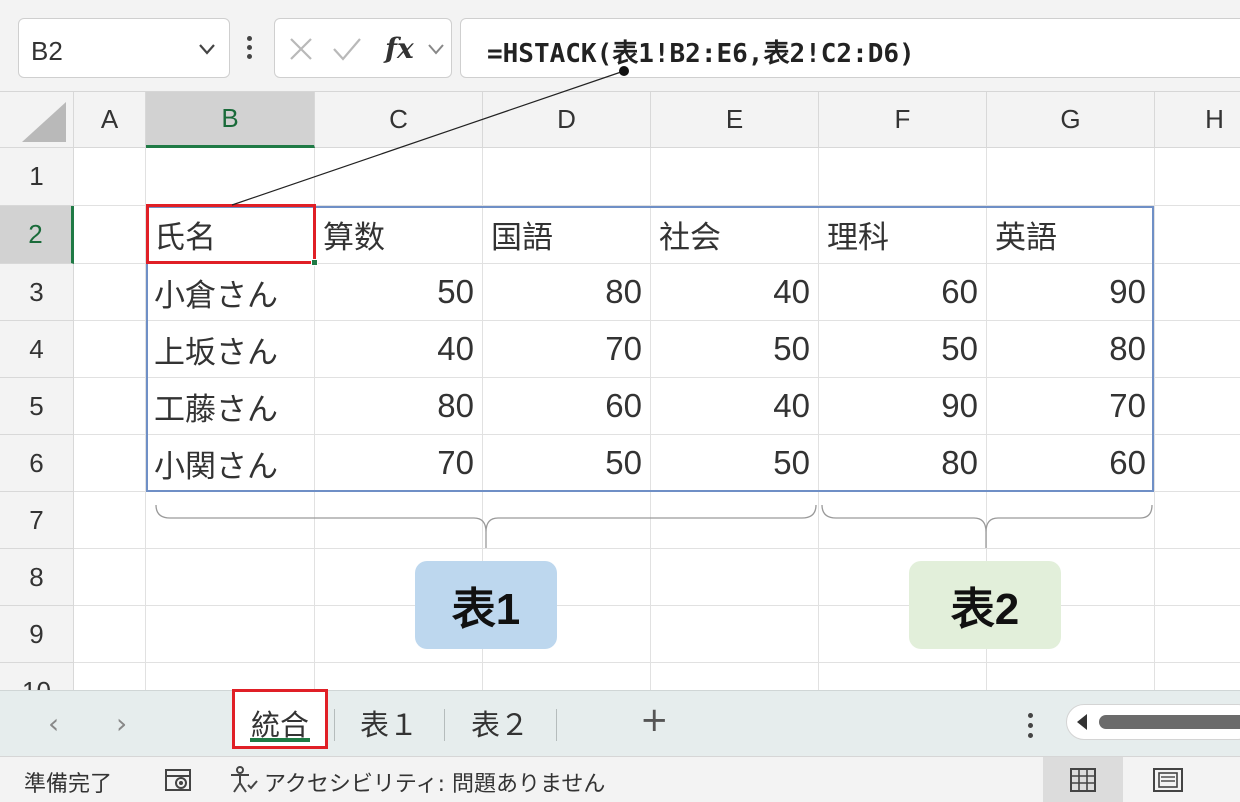 The image size is (1240, 802). What do you see at coordinates (179, 780) in the screenshot?
I see `macro-record-icon` at bounding box center [179, 780].